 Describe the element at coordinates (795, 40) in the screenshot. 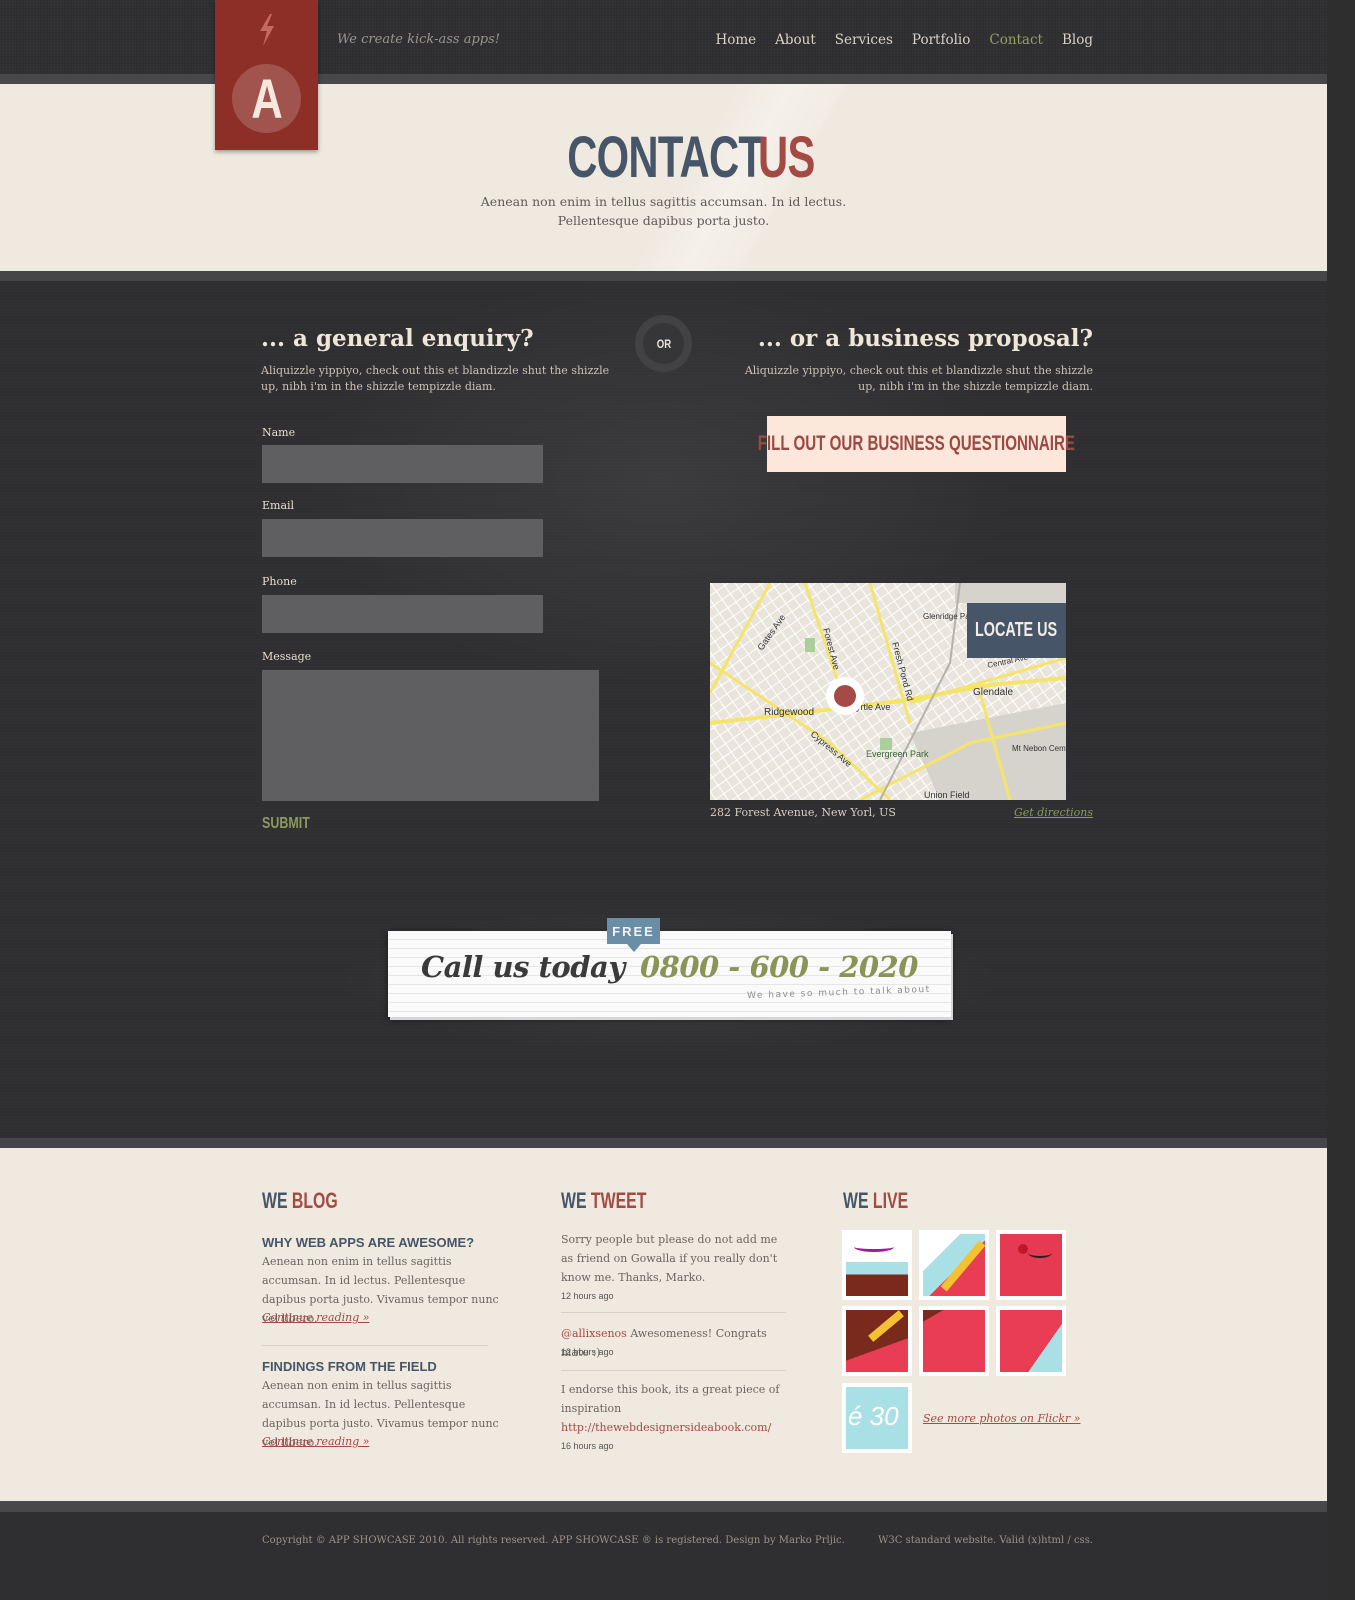

I see `nav-about: About` at that location.